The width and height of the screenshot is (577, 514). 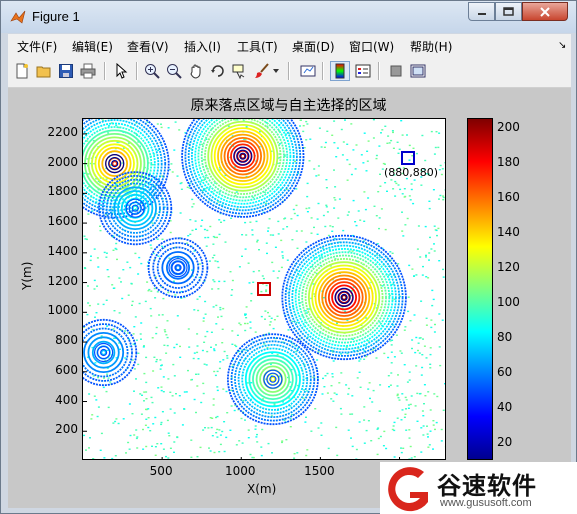 I want to click on menu-view: 查看(V), so click(x=148, y=46).